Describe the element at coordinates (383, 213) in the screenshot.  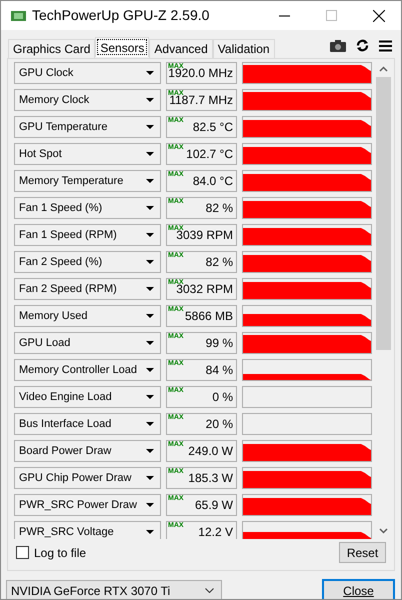
I see `scroll-thumb` at that location.